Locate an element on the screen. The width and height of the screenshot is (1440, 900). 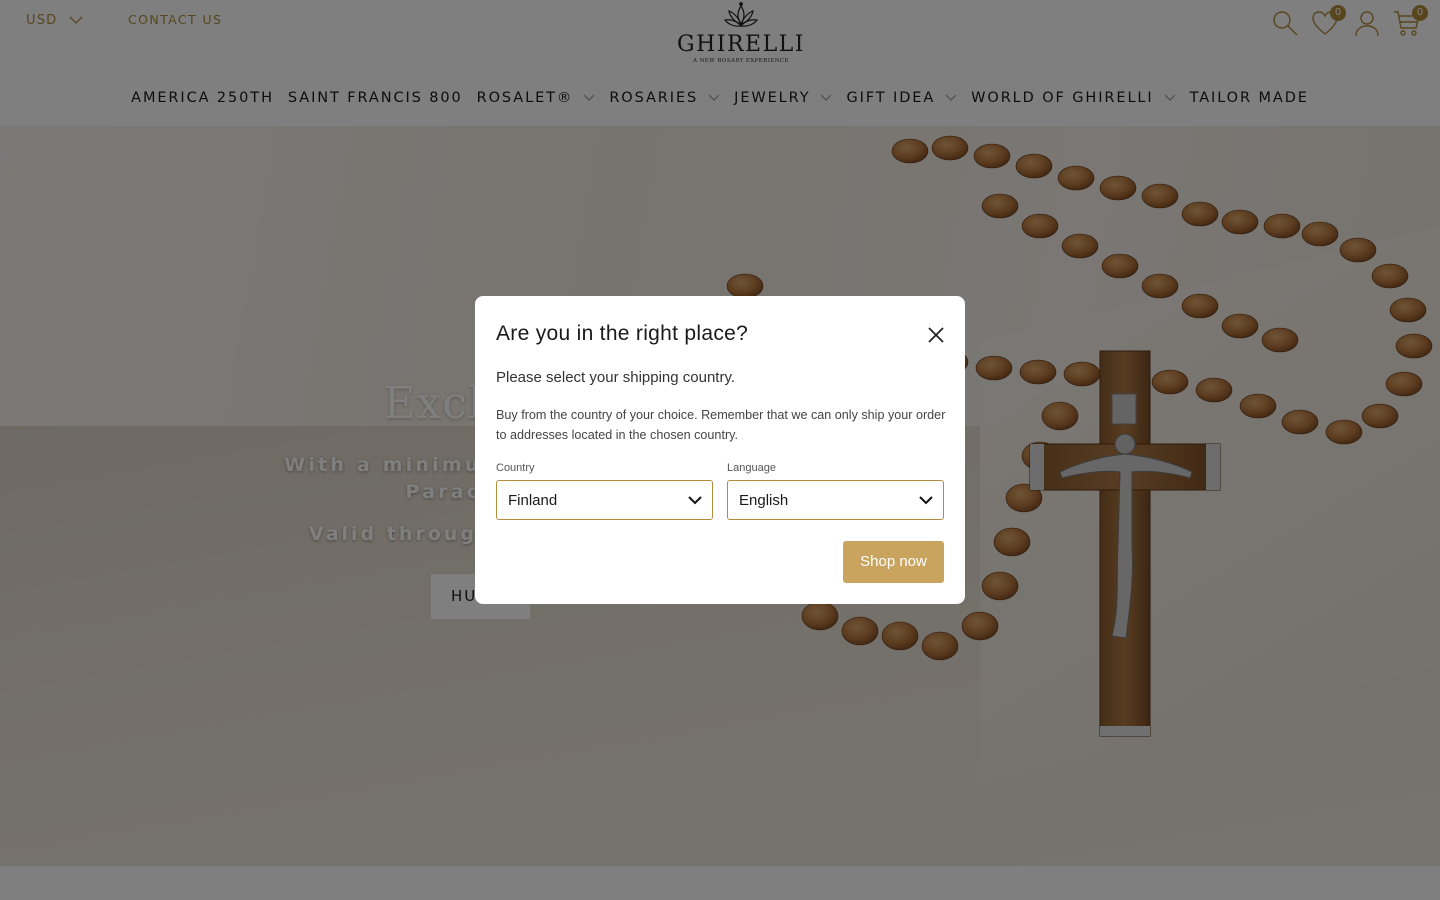
country-select-value: Finland is located at coordinates (533, 500).